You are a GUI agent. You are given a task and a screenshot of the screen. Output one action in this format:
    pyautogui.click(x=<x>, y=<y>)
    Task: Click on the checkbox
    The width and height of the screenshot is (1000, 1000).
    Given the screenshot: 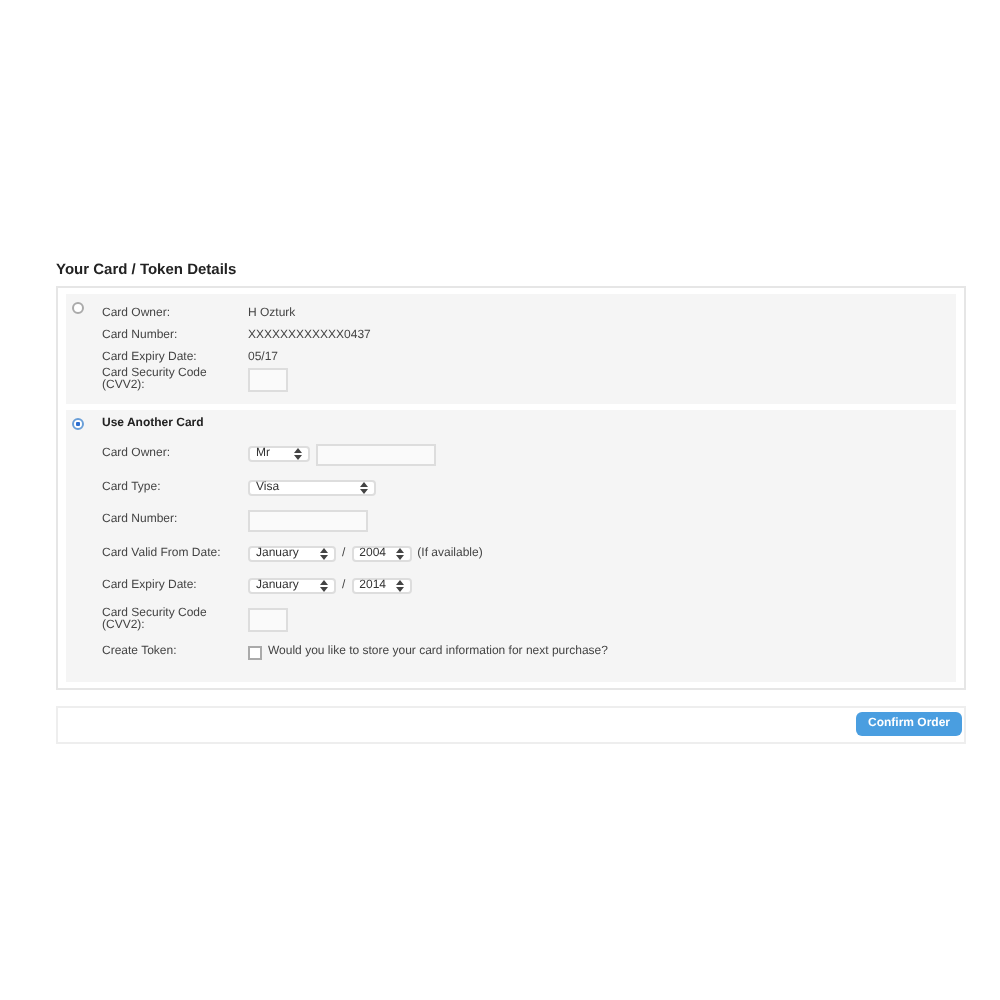 What is the action you would take?
    pyautogui.click(x=255, y=652)
    